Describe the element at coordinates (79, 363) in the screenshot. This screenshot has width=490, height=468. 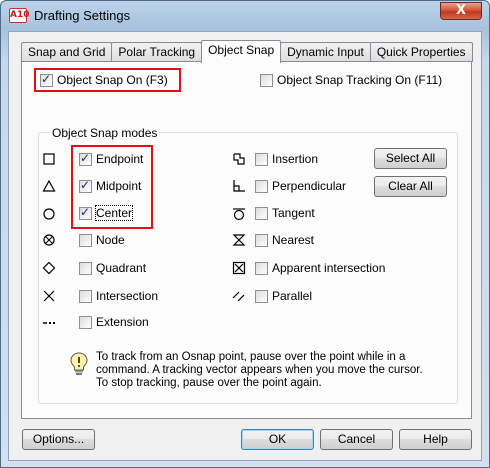
I see `lightbulb-icon` at that location.